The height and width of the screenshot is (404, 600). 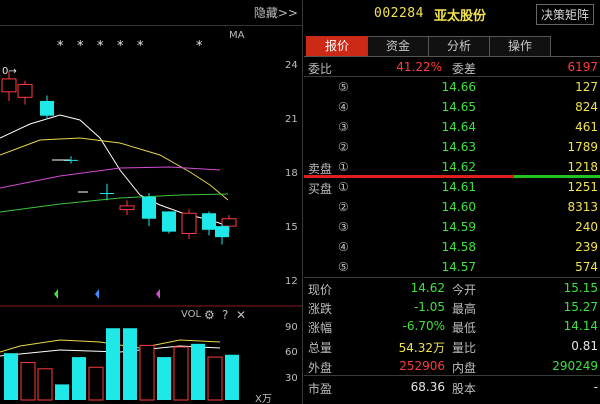 What do you see at coordinates (452, 107) in the screenshot?
I see `sell-order-row: ④ 14.65 824` at bounding box center [452, 107].